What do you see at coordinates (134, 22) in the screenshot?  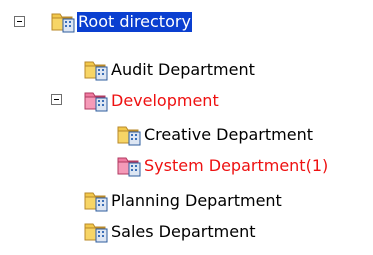 I see `tree-node-label: Root directory` at bounding box center [134, 22].